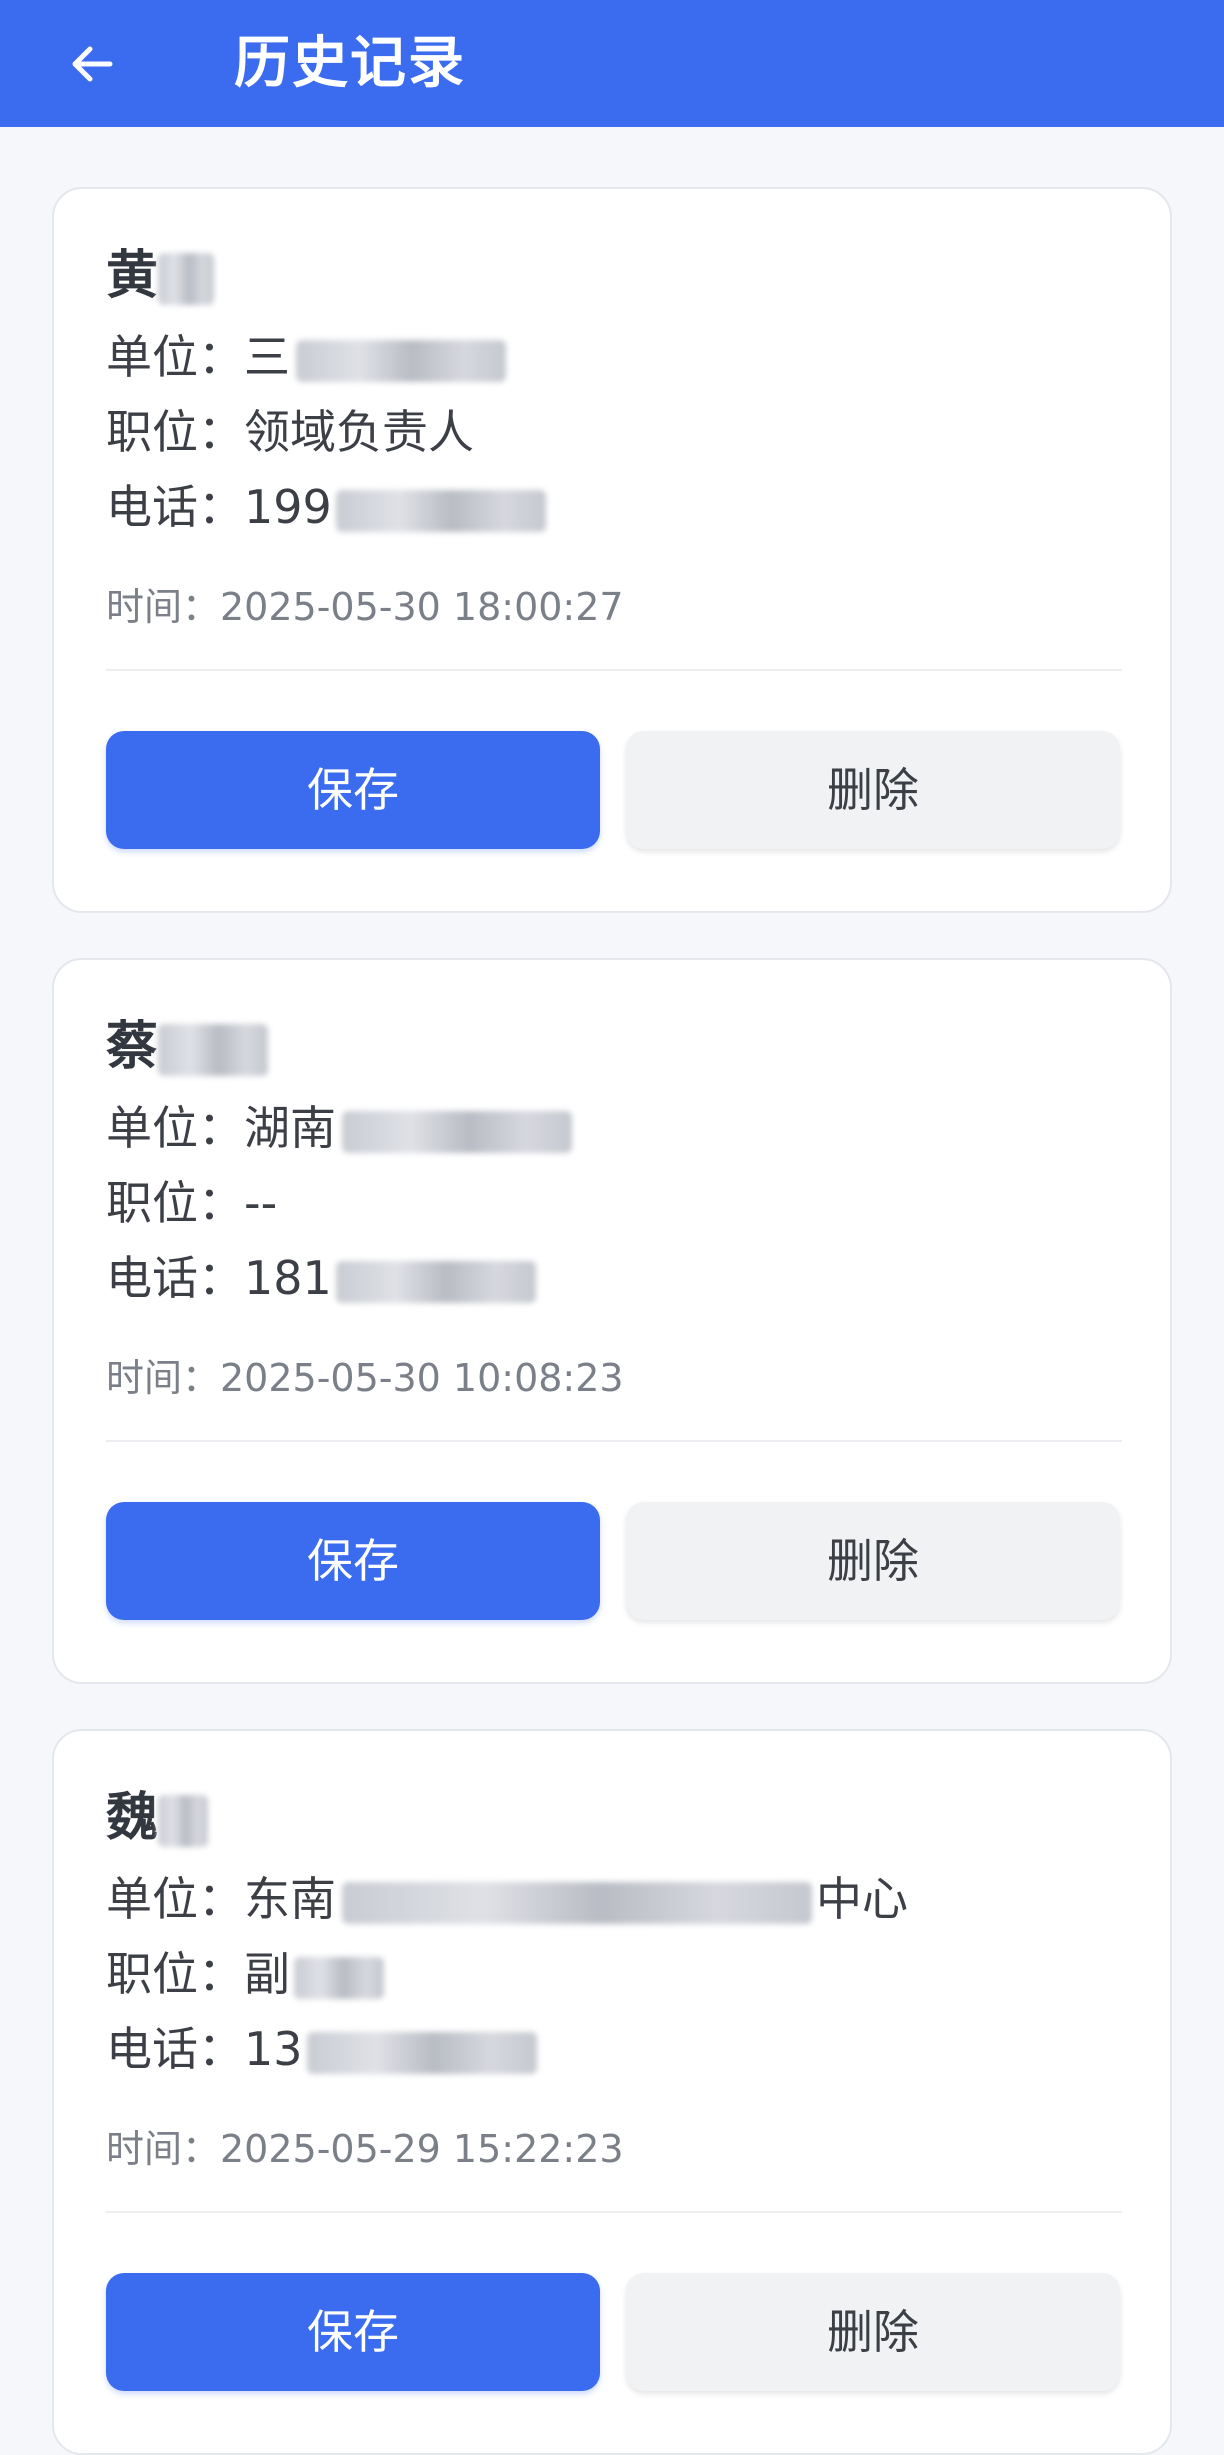 This screenshot has height=2455, width=1224. I want to click on position-row: 职位：领域负责人, so click(290, 432).